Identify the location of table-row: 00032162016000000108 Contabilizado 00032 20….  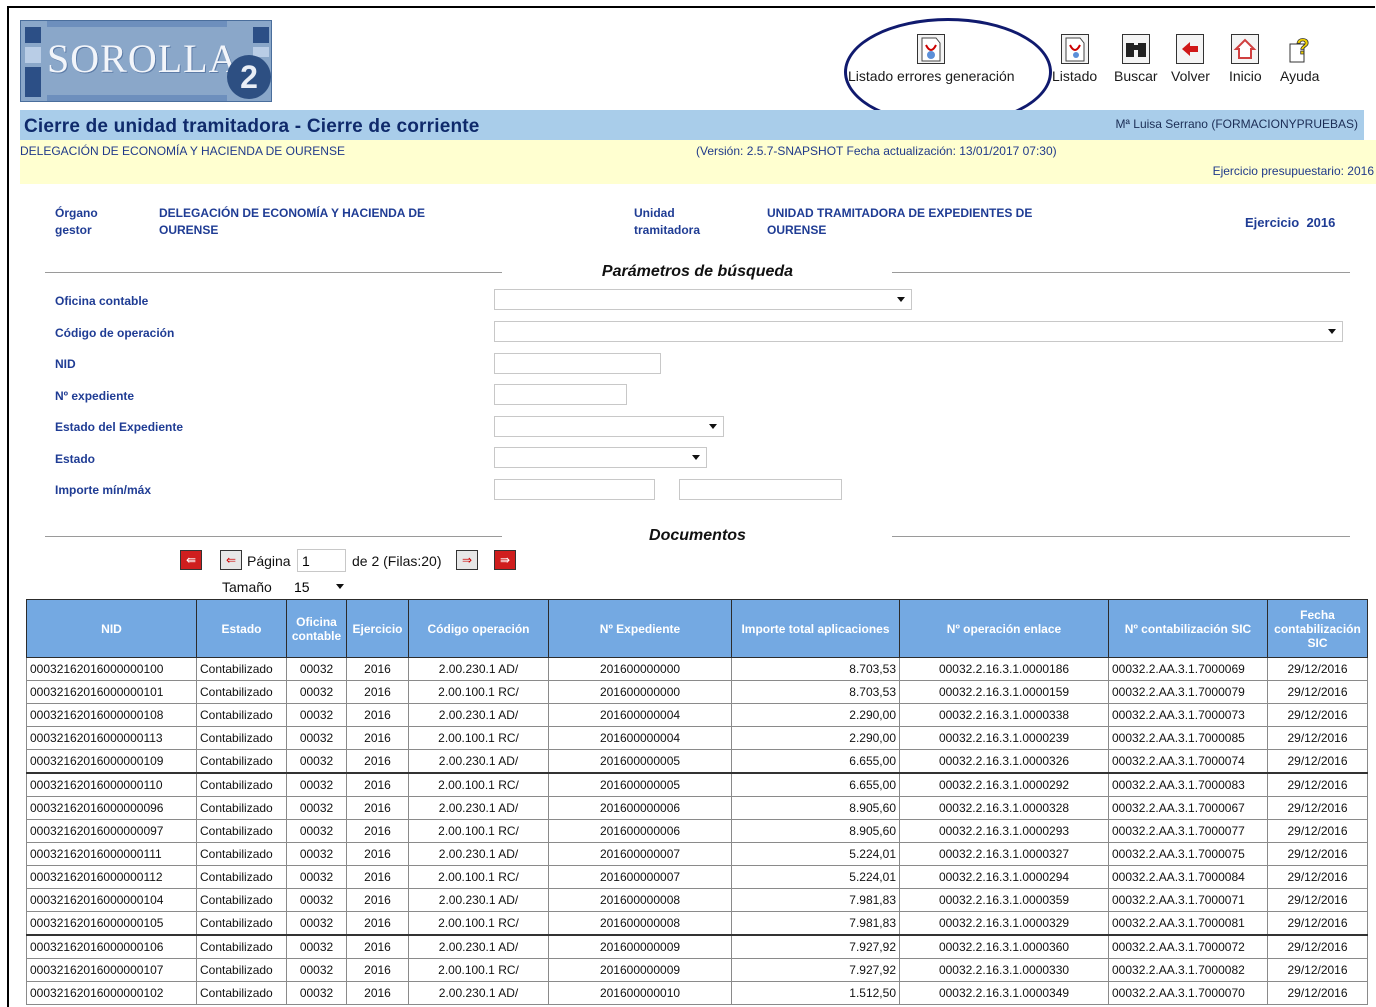
(697, 715).